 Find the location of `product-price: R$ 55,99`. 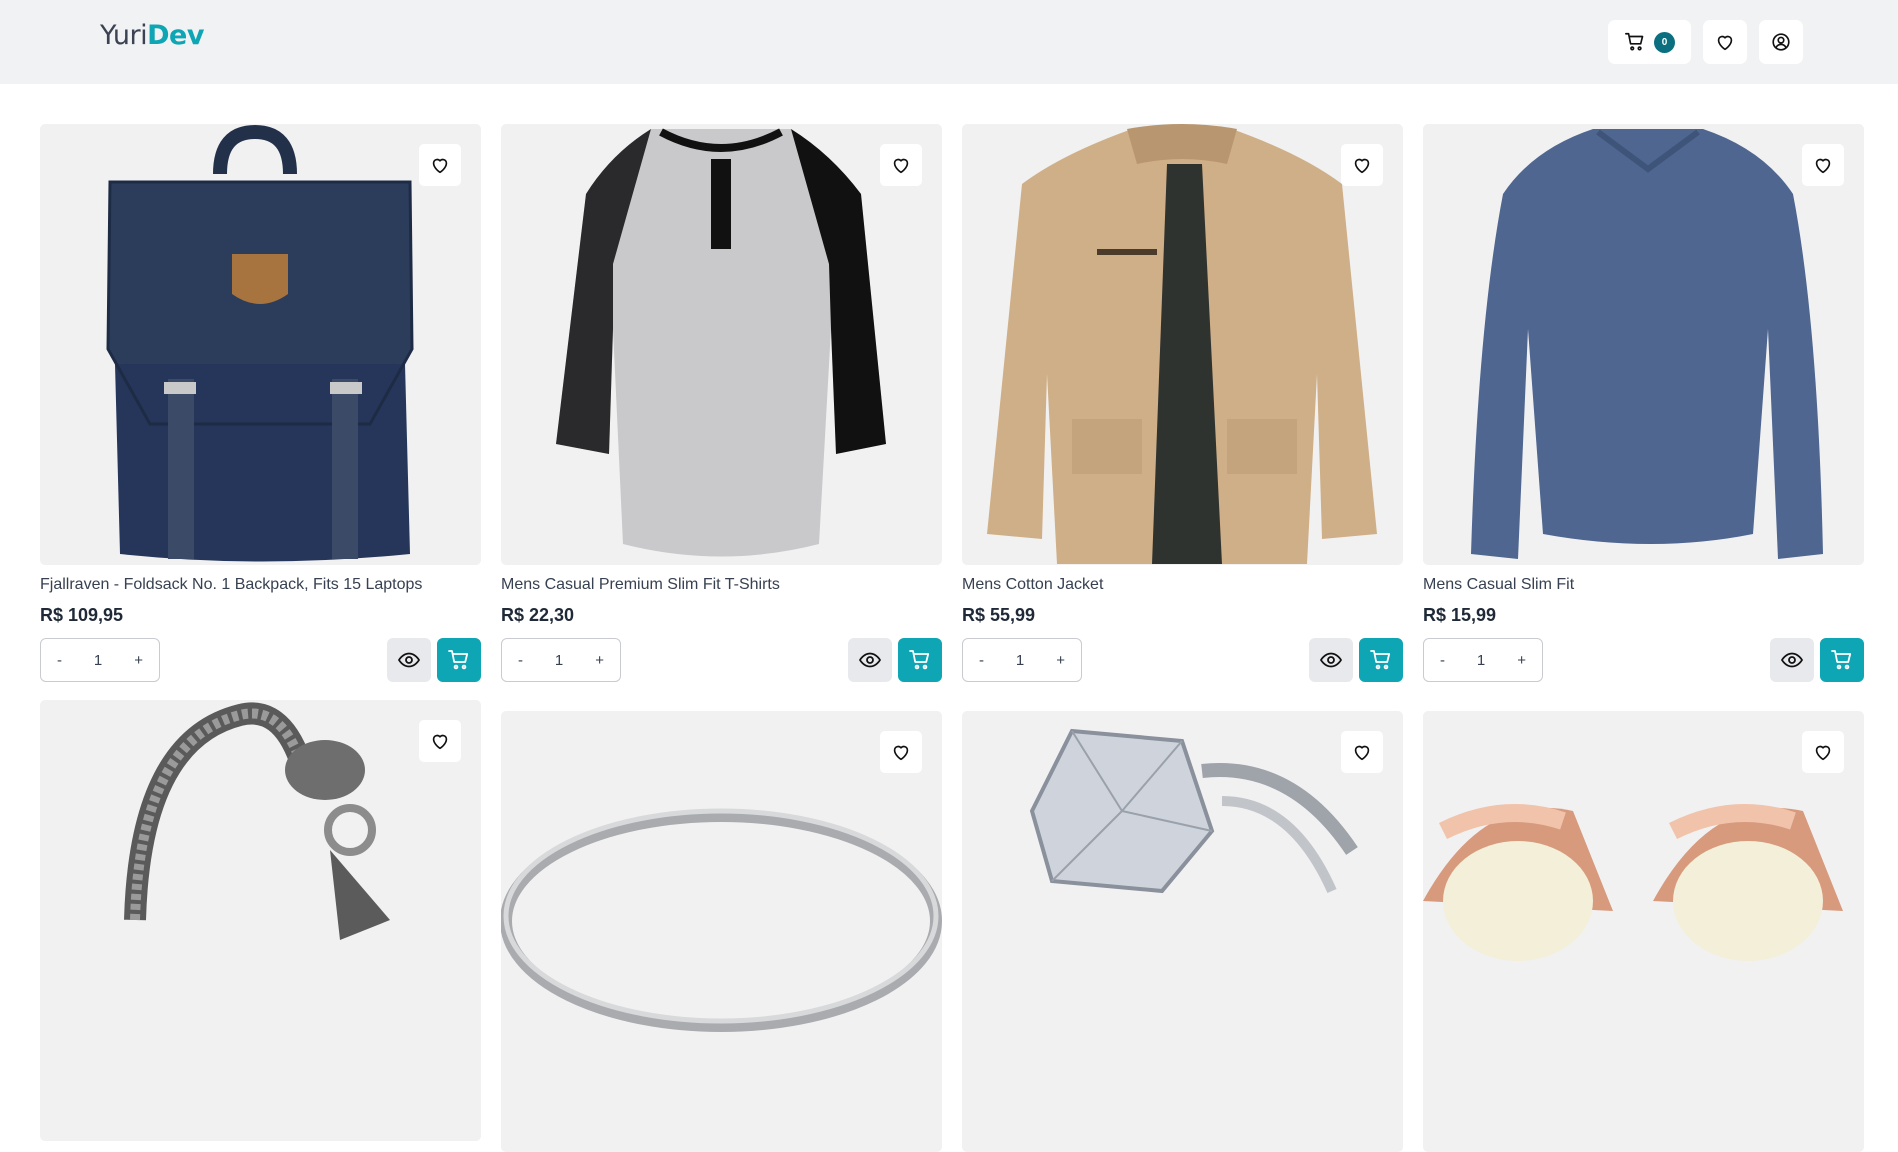

product-price: R$ 55,99 is located at coordinates (999, 615).